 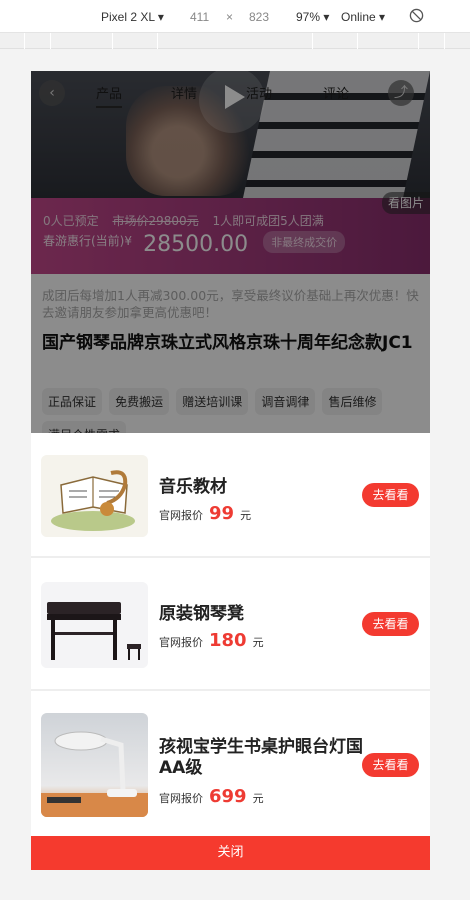 I want to click on width-input: 411, so click(x=199, y=17).